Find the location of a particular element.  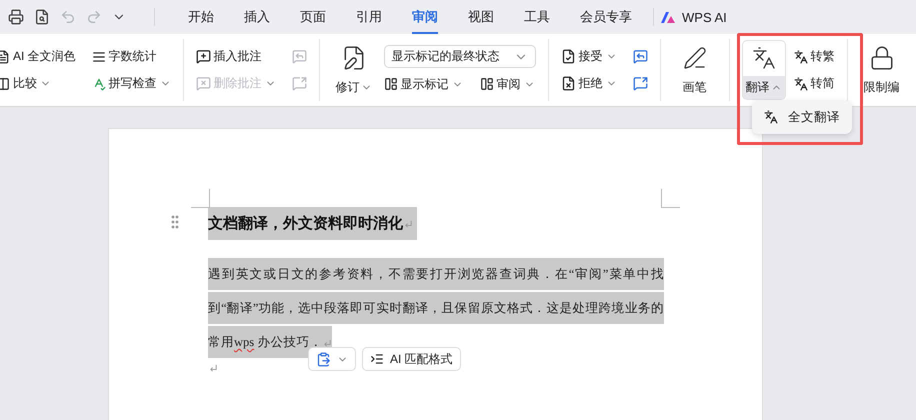

ribbon-large-button: 限制编 is located at coordinates (882, 70).